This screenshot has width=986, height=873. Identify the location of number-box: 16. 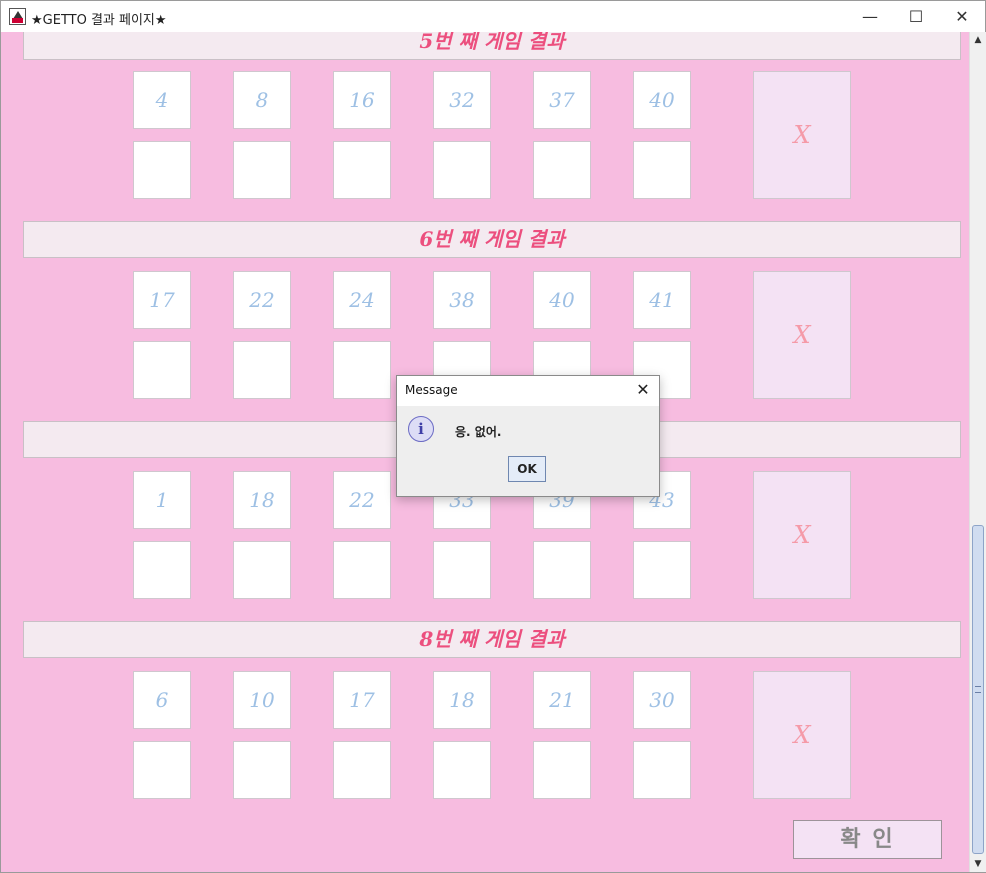
(362, 100).